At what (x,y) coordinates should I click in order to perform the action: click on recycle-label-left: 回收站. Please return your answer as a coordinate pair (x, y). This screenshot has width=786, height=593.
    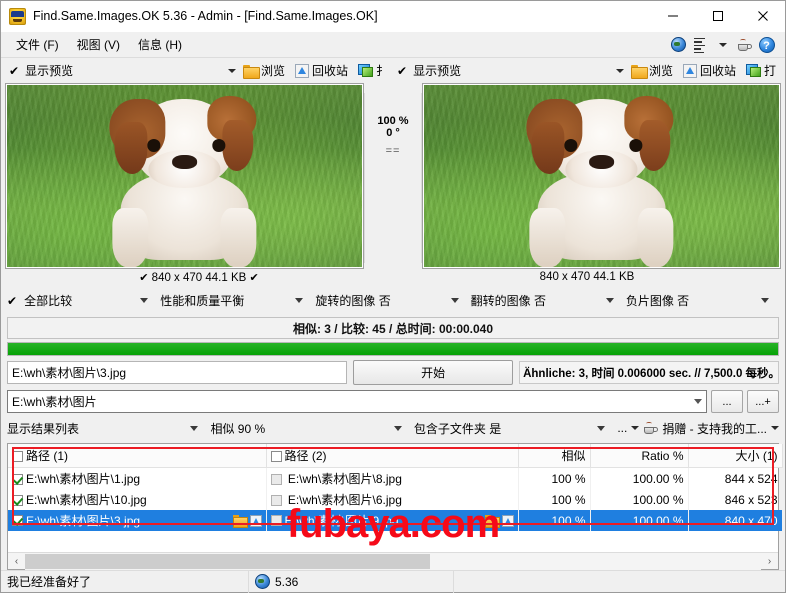
    Looking at the image, I should click on (329, 71).